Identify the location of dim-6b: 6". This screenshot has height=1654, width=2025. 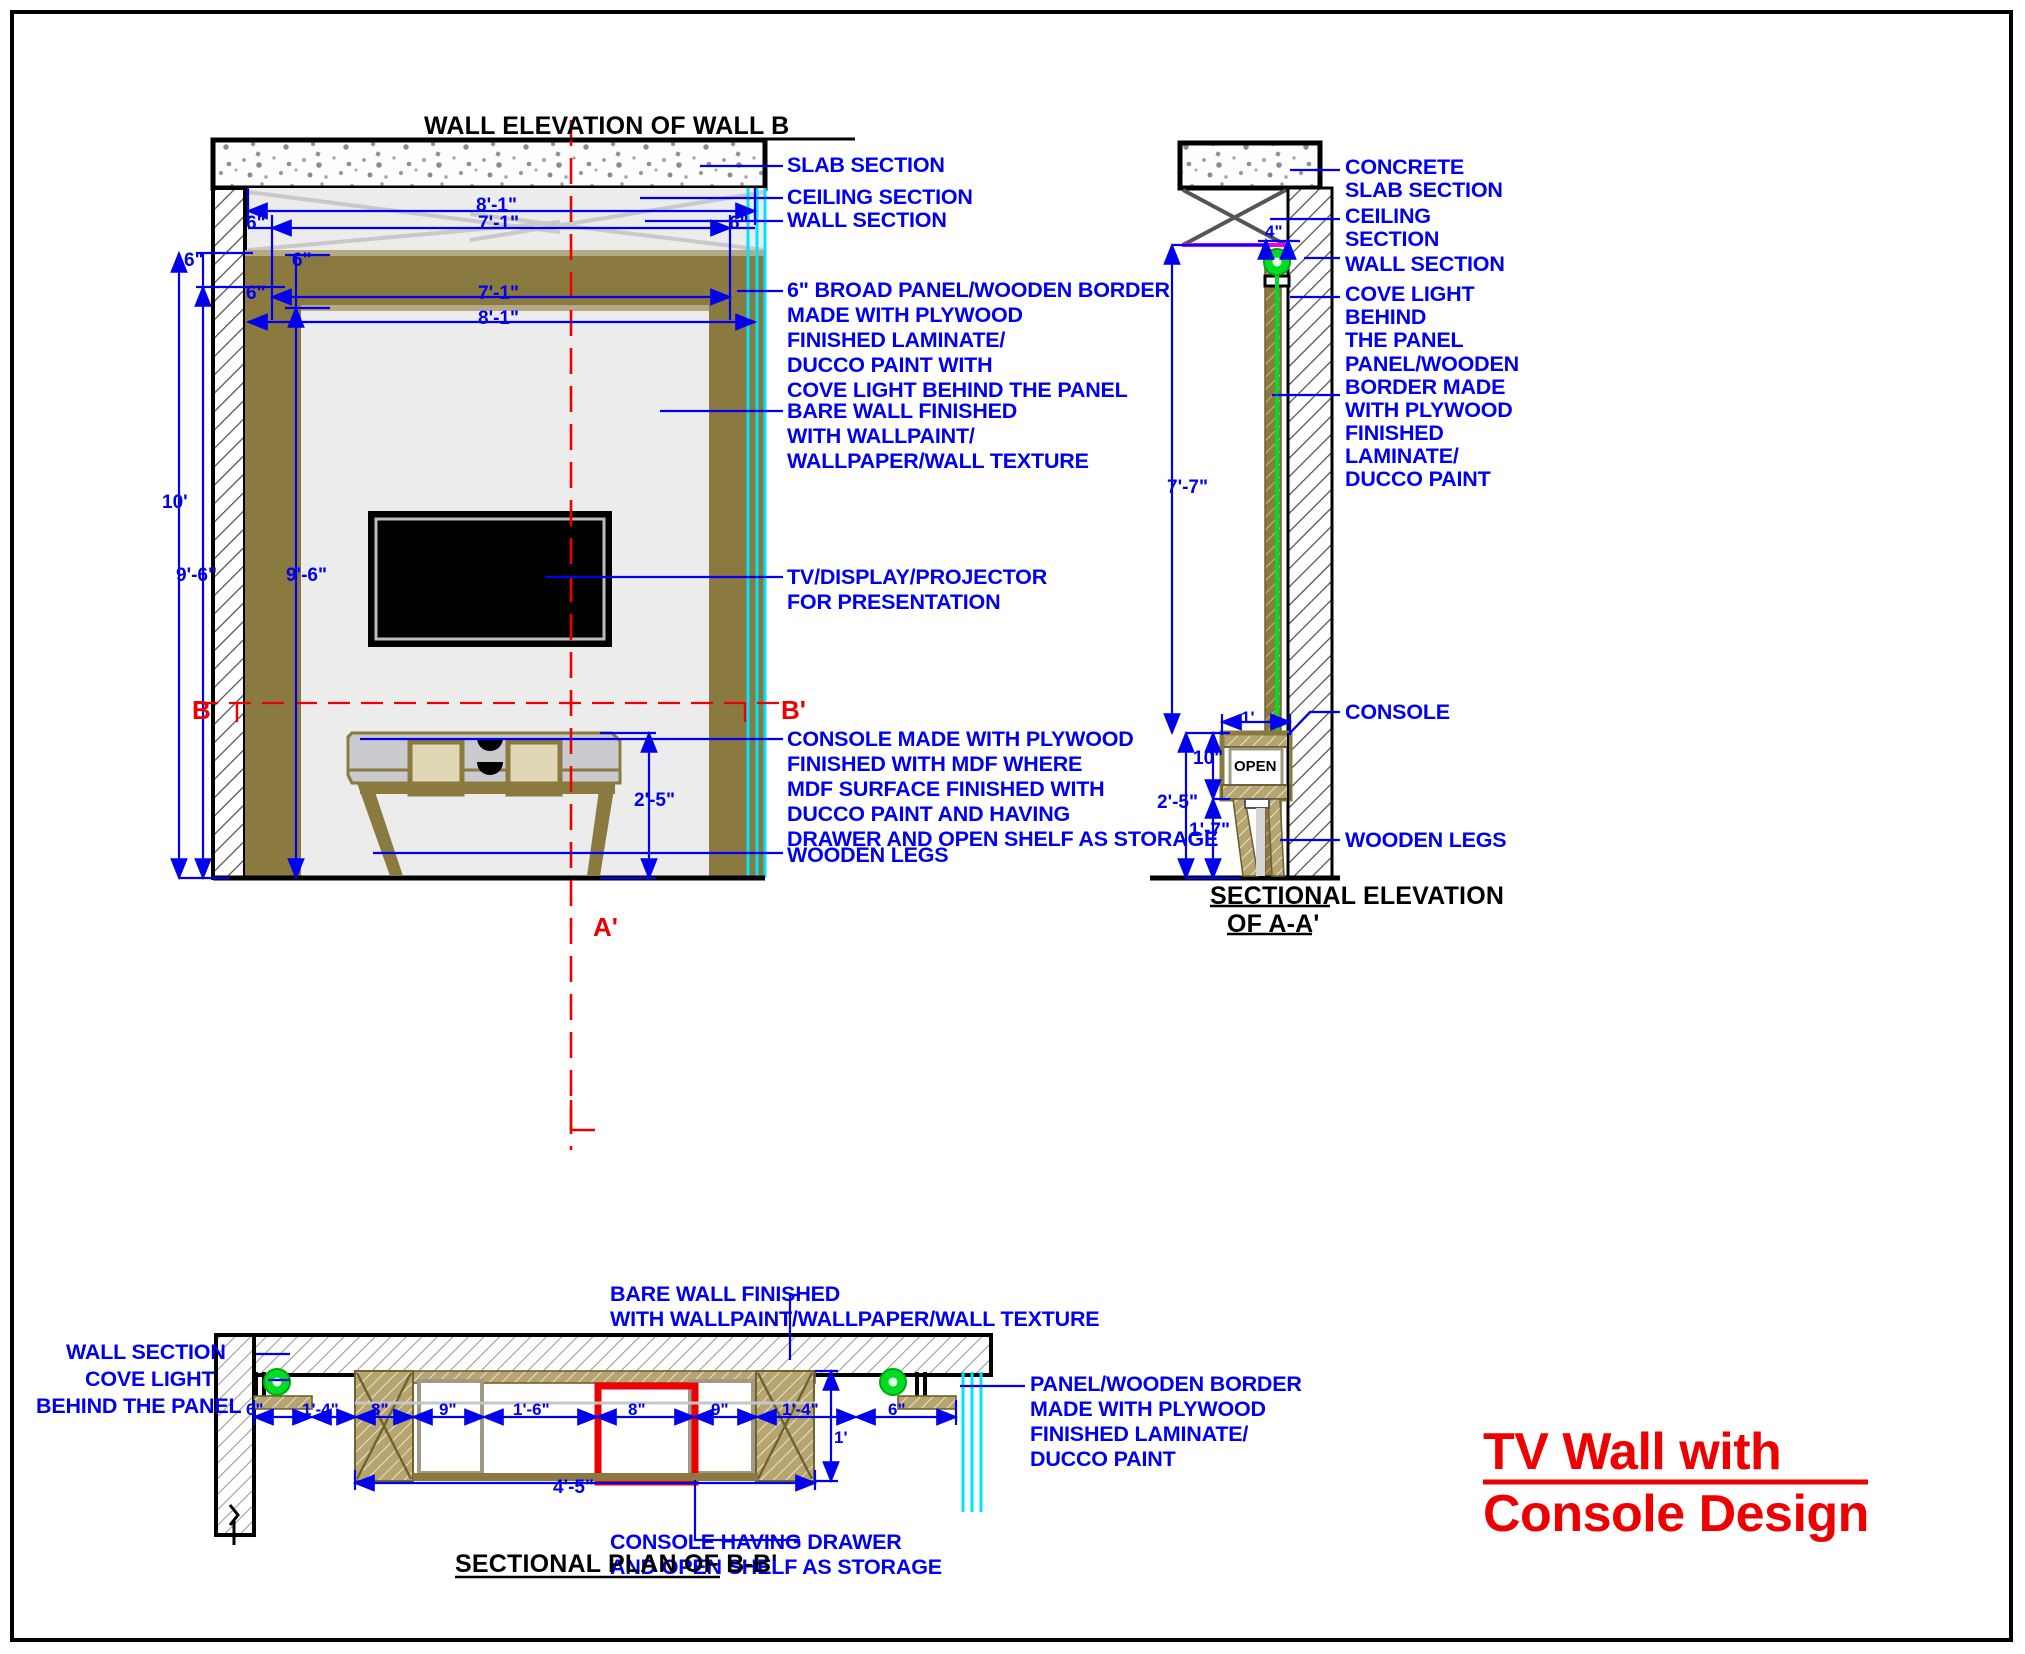
(194, 260).